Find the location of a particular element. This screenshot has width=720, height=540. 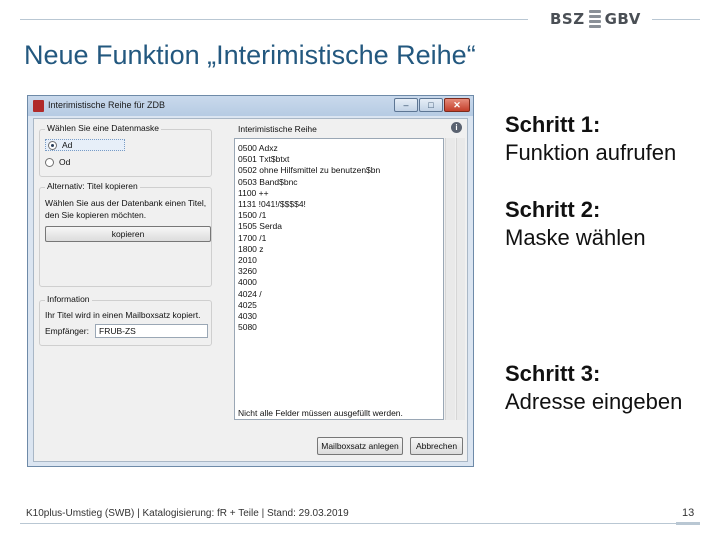

list-item: 4030 is located at coordinates (340, 316).